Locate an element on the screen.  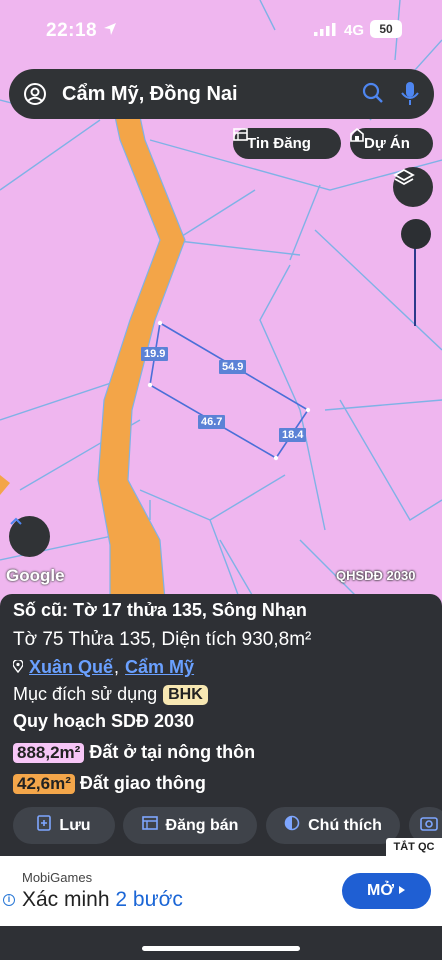
purpose-label: Mục đích sử dụng is located at coordinates (85, 694).